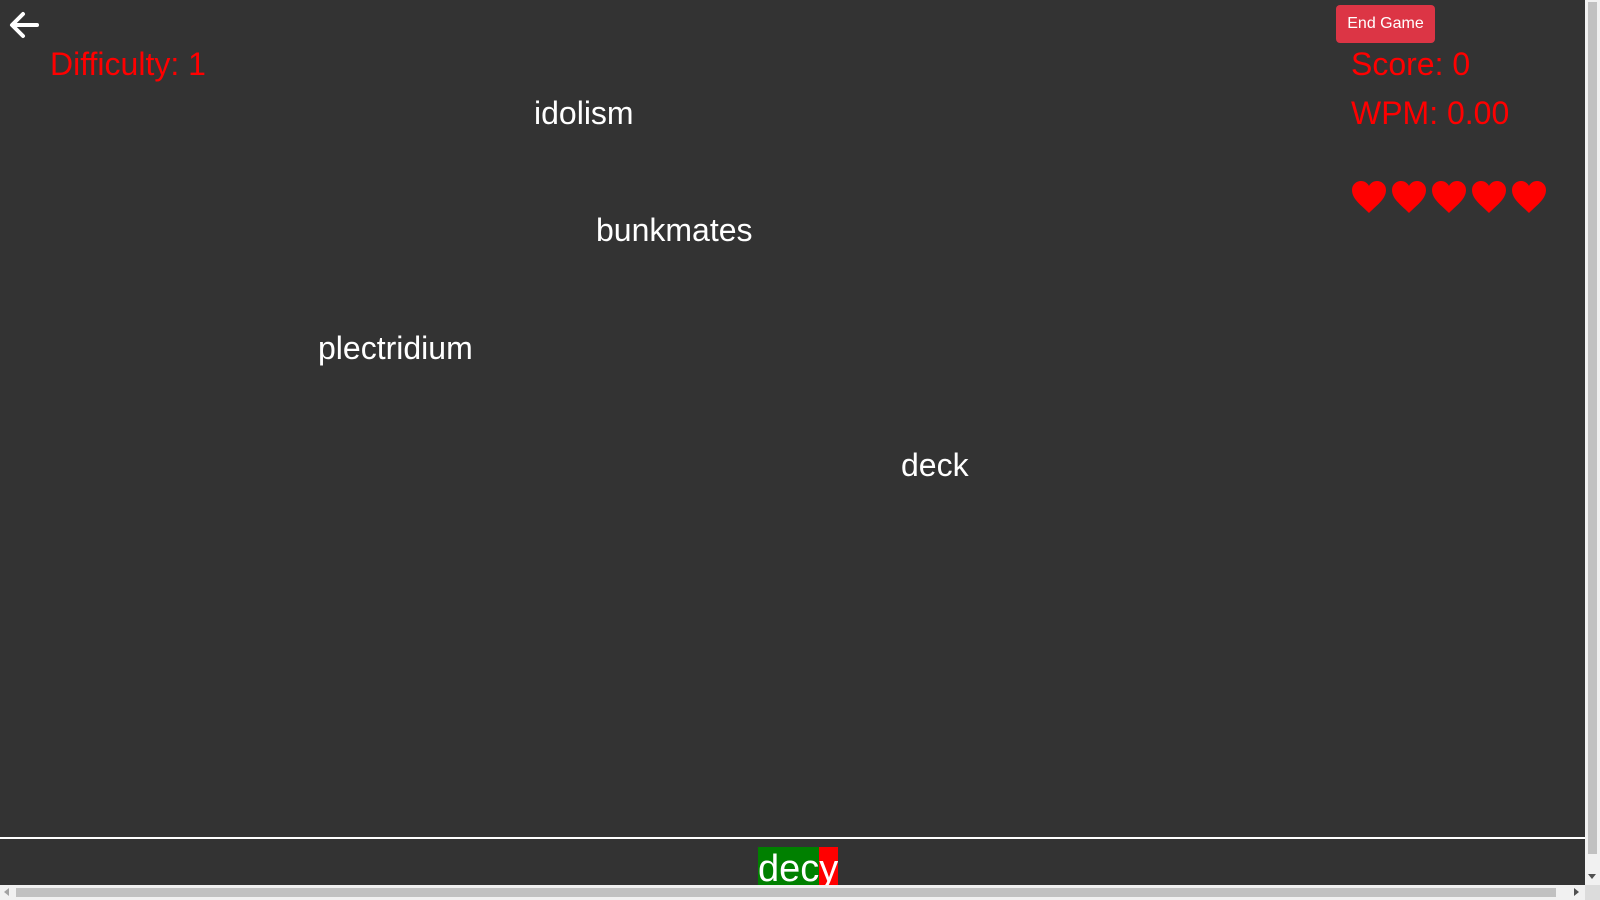 The width and height of the screenshot is (1600, 900). What do you see at coordinates (128, 64) in the screenshot?
I see `difficulty-label: Difficulty: 1` at bounding box center [128, 64].